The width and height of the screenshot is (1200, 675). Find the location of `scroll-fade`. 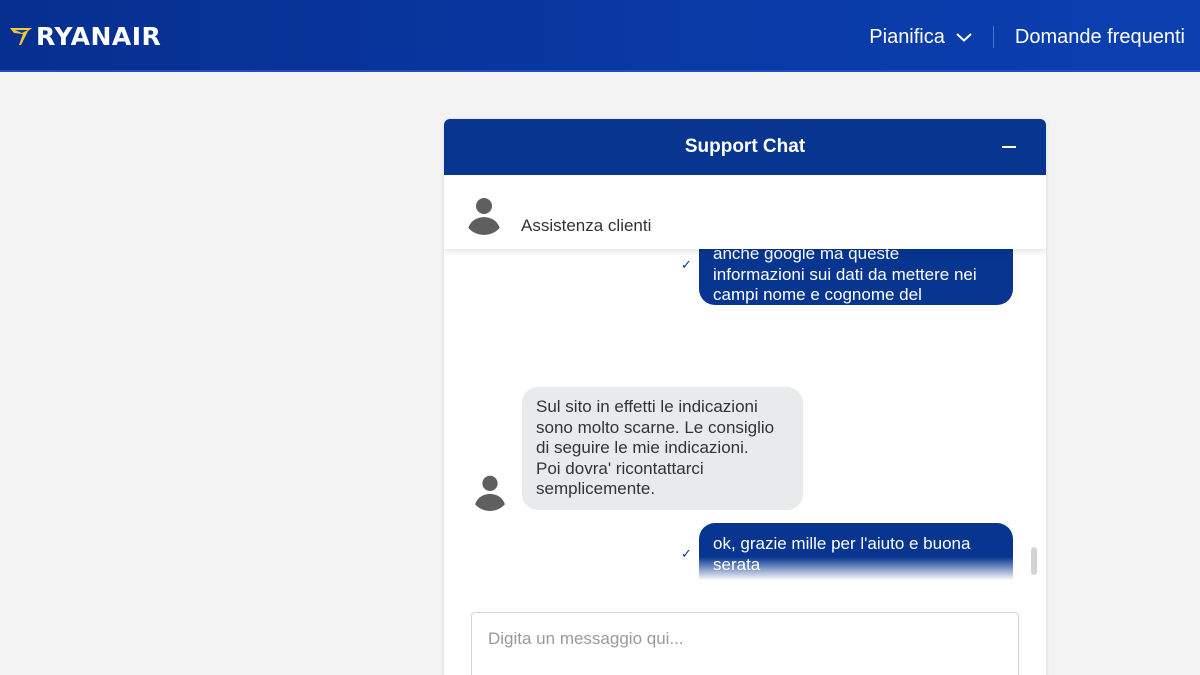

scroll-fade is located at coordinates (745, 570).